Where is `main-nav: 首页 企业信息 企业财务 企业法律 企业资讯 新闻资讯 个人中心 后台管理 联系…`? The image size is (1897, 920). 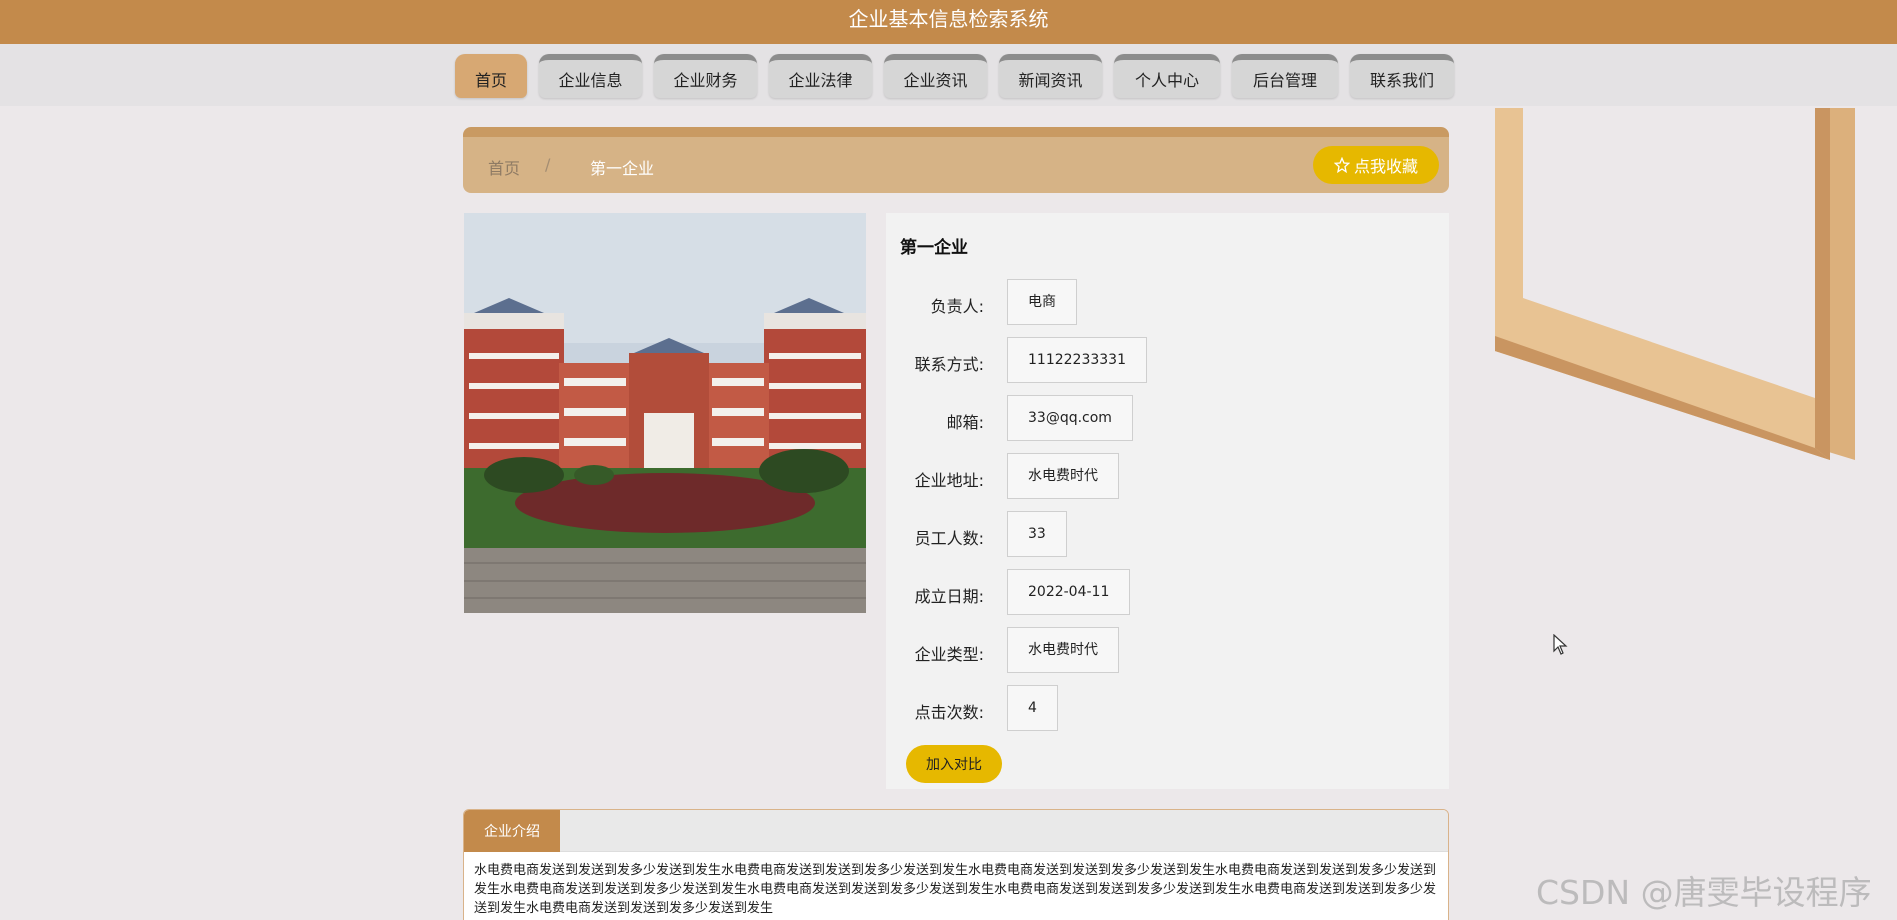
main-nav: 首页 企业信息 企业财务 企业法律 企业资讯 新闻资讯 个人中心 后台管理 联系… is located at coordinates (954, 76).